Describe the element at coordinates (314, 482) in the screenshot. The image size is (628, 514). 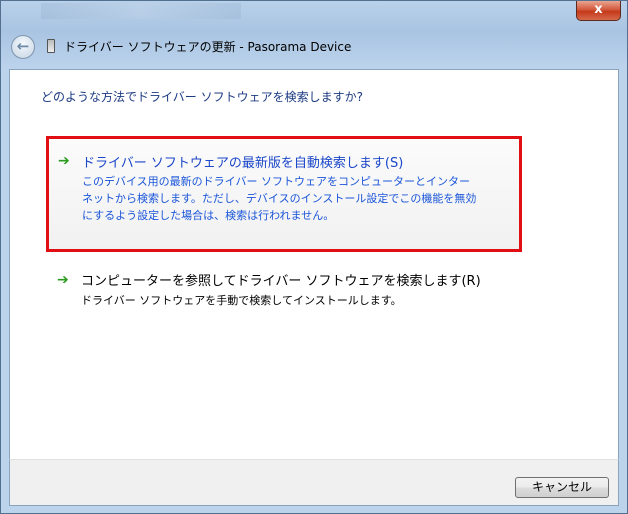
I see `dialog-footer: キャンセル` at that location.